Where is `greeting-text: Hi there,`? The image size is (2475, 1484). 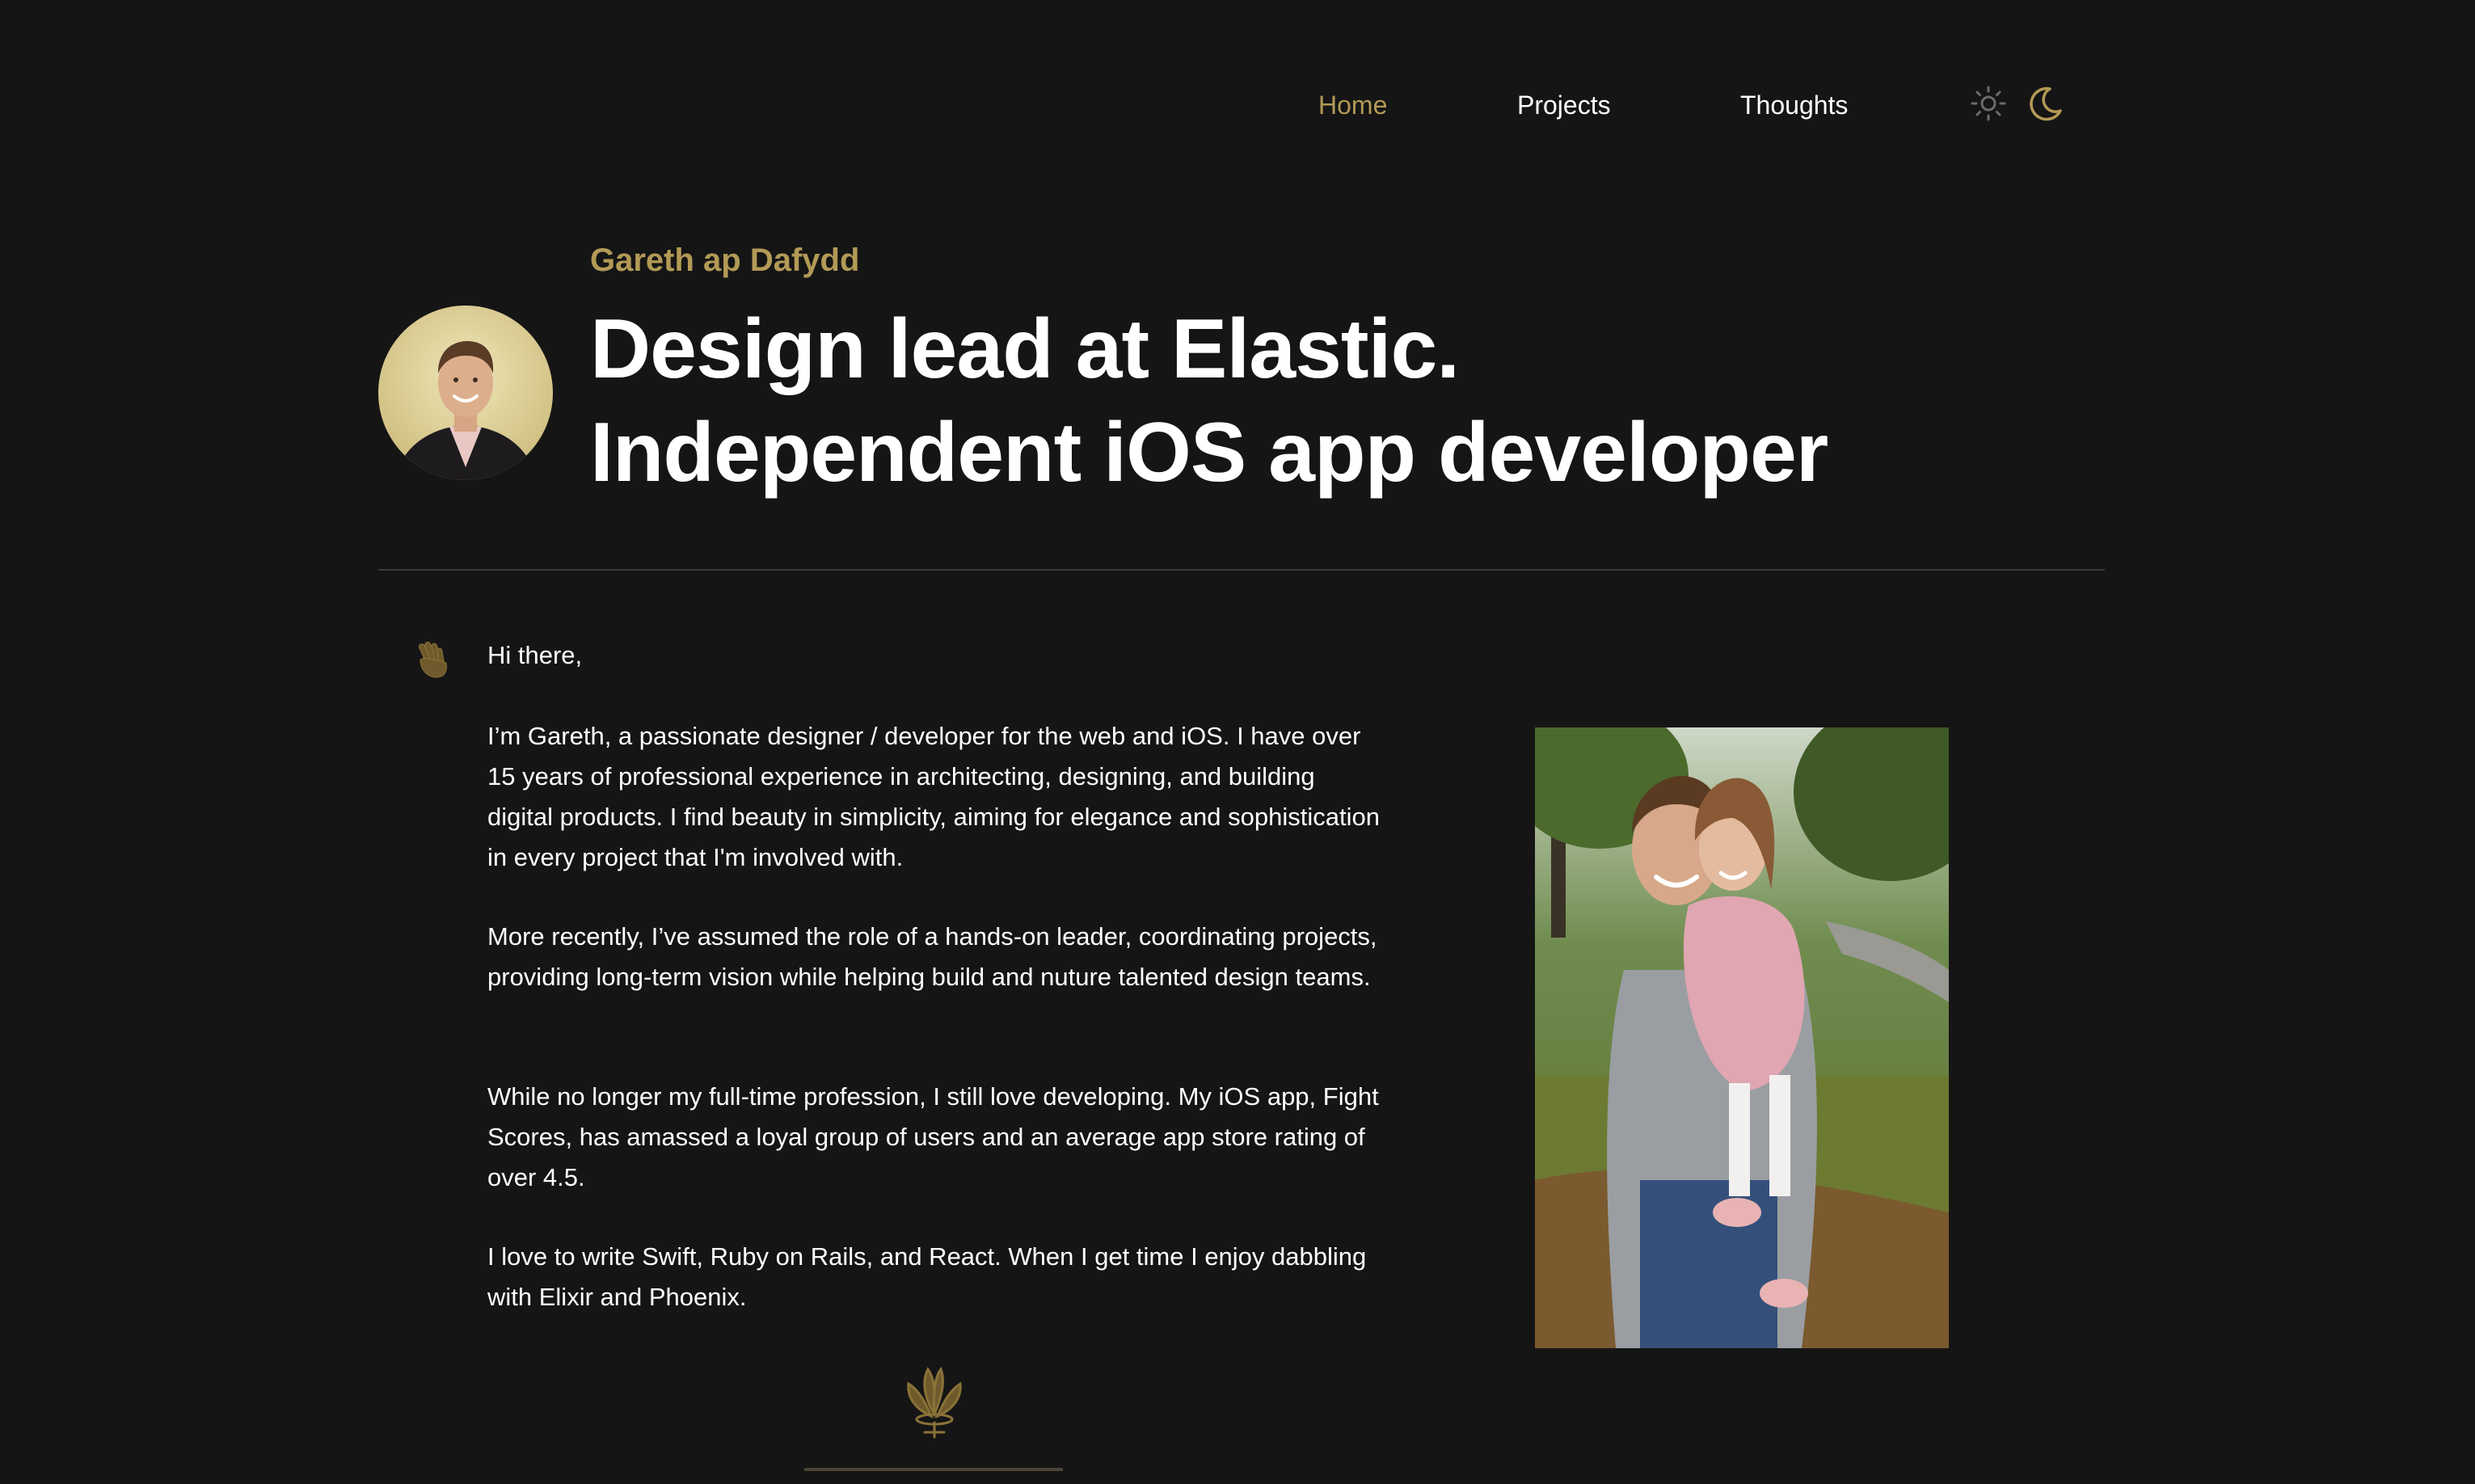 greeting-text: Hi there, is located at coordinates (535, 655).